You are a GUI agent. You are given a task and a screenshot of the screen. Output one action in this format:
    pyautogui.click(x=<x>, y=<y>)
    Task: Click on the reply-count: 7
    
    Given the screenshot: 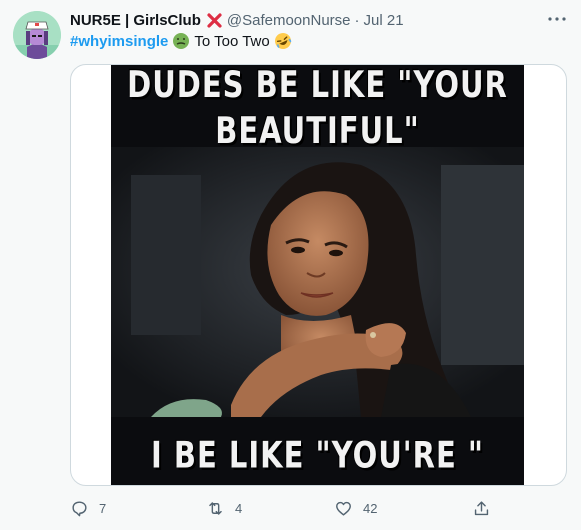 What is the action you would take?
    pyautogui.click(x=103, y=508)
    